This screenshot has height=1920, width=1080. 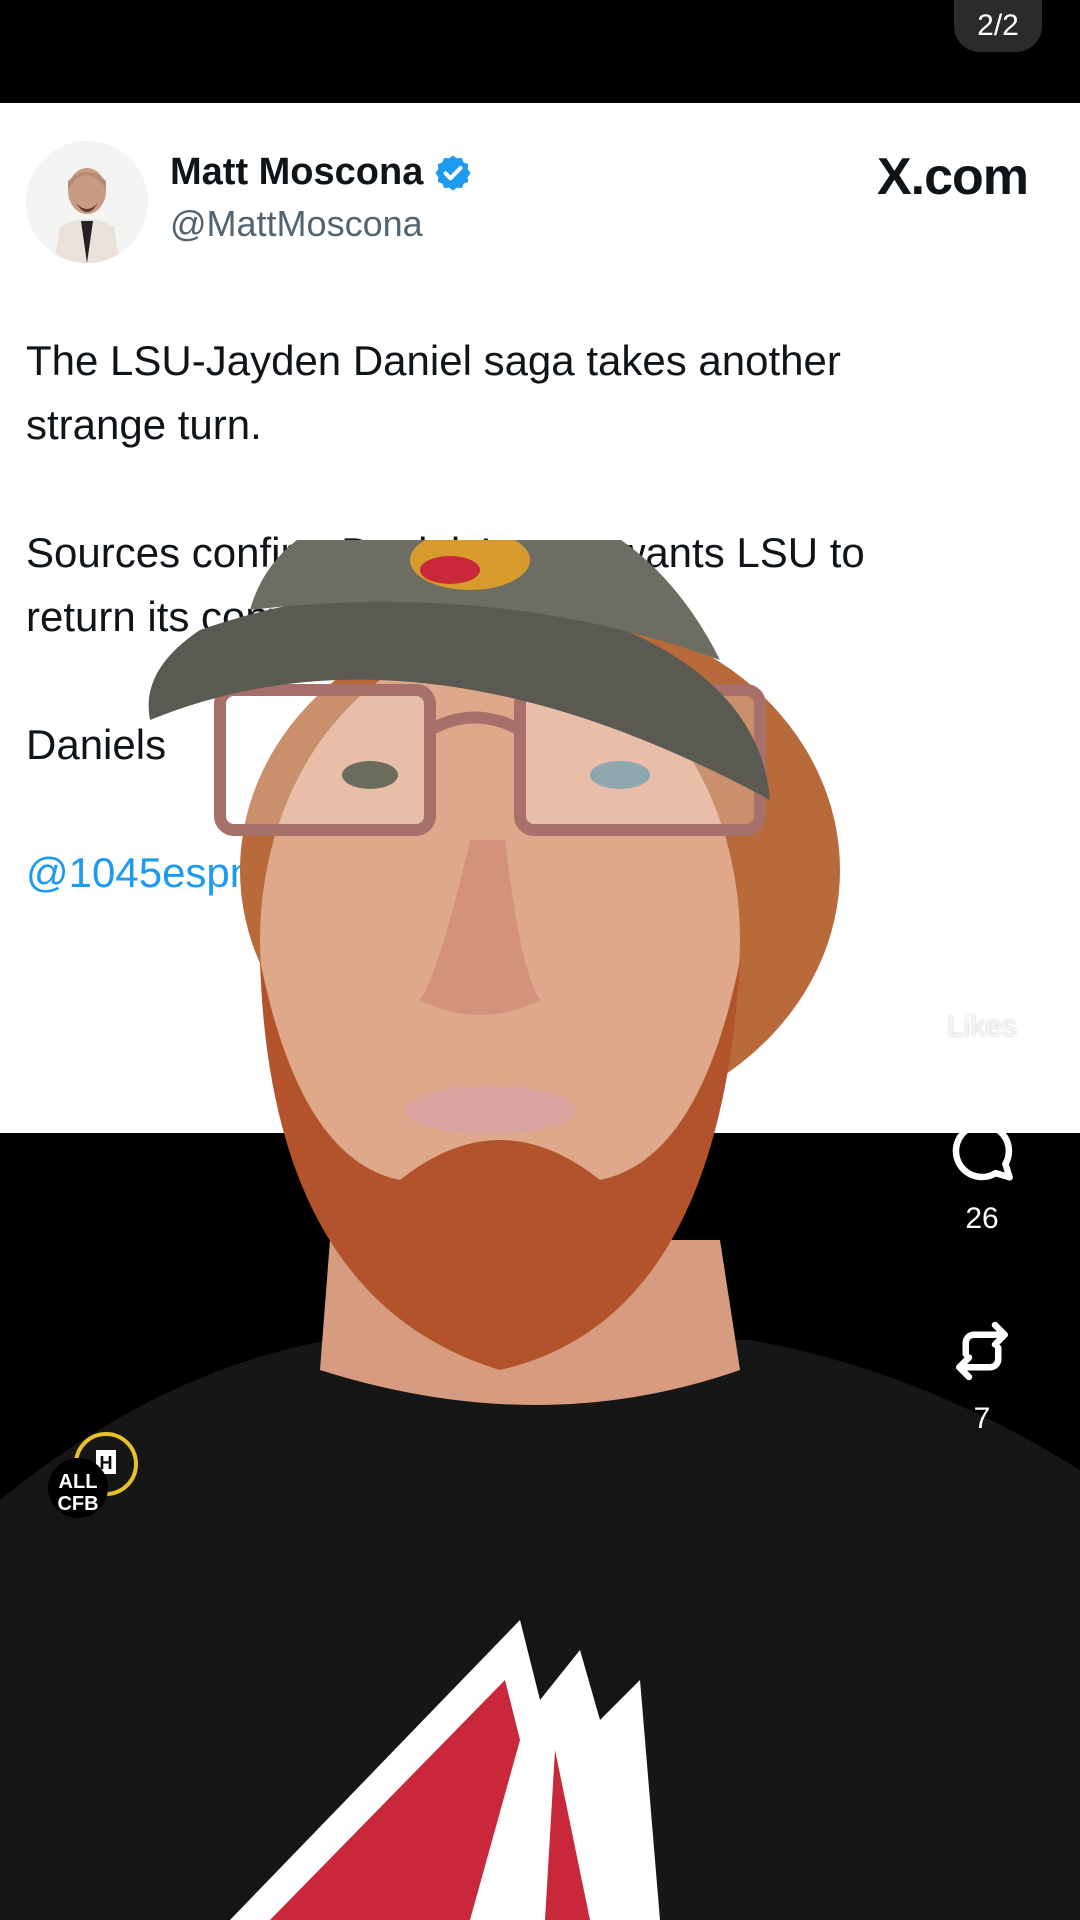 I want to click on author-avatar, so click(x=87, y=202).